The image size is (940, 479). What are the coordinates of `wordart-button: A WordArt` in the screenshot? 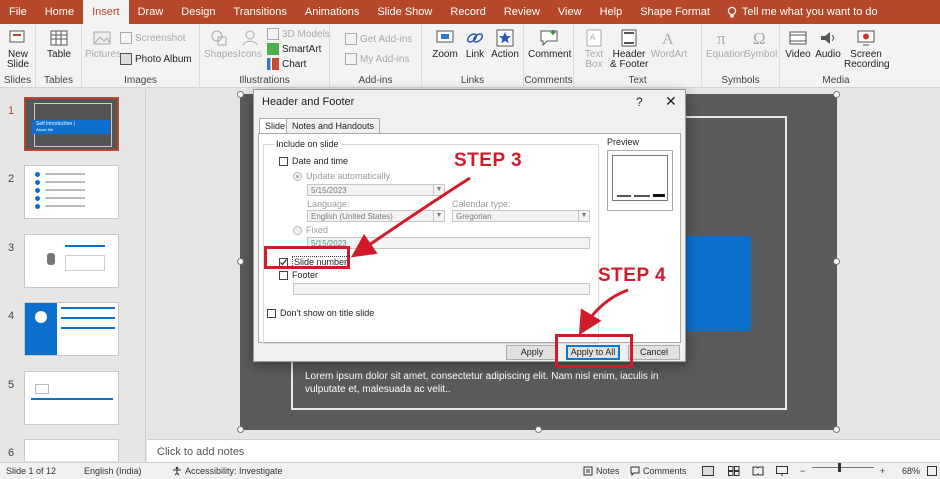 It's located at (669, 44).